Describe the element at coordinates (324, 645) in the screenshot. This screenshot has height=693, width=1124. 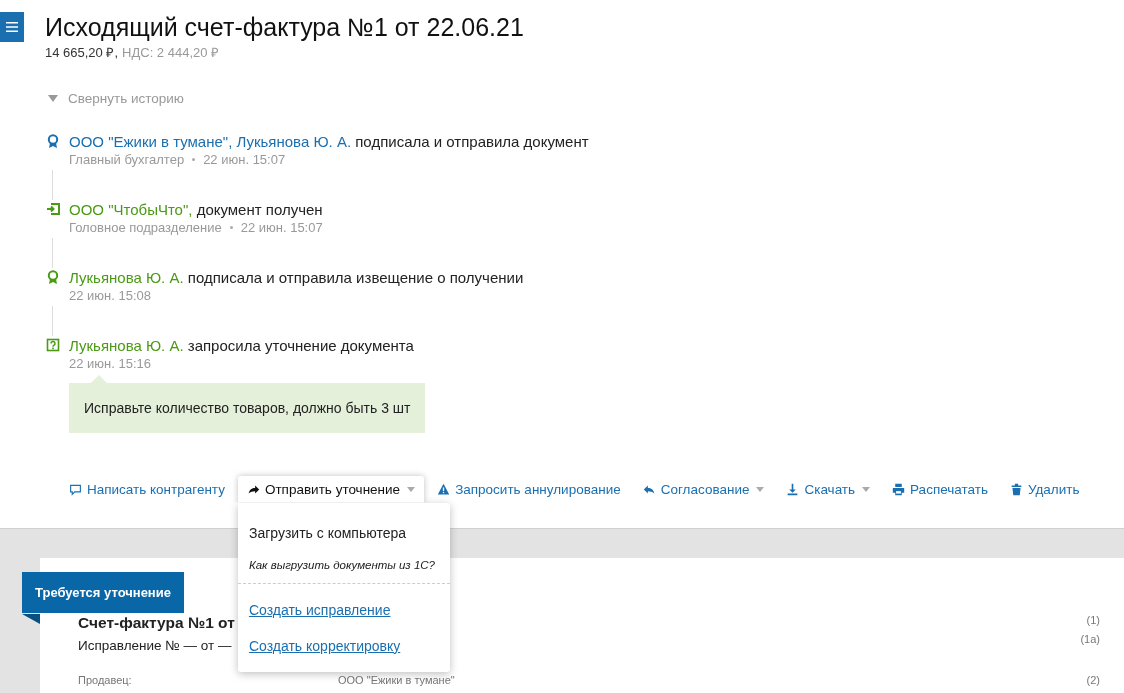
I see `menu-link: Создать корректировку` at that location.